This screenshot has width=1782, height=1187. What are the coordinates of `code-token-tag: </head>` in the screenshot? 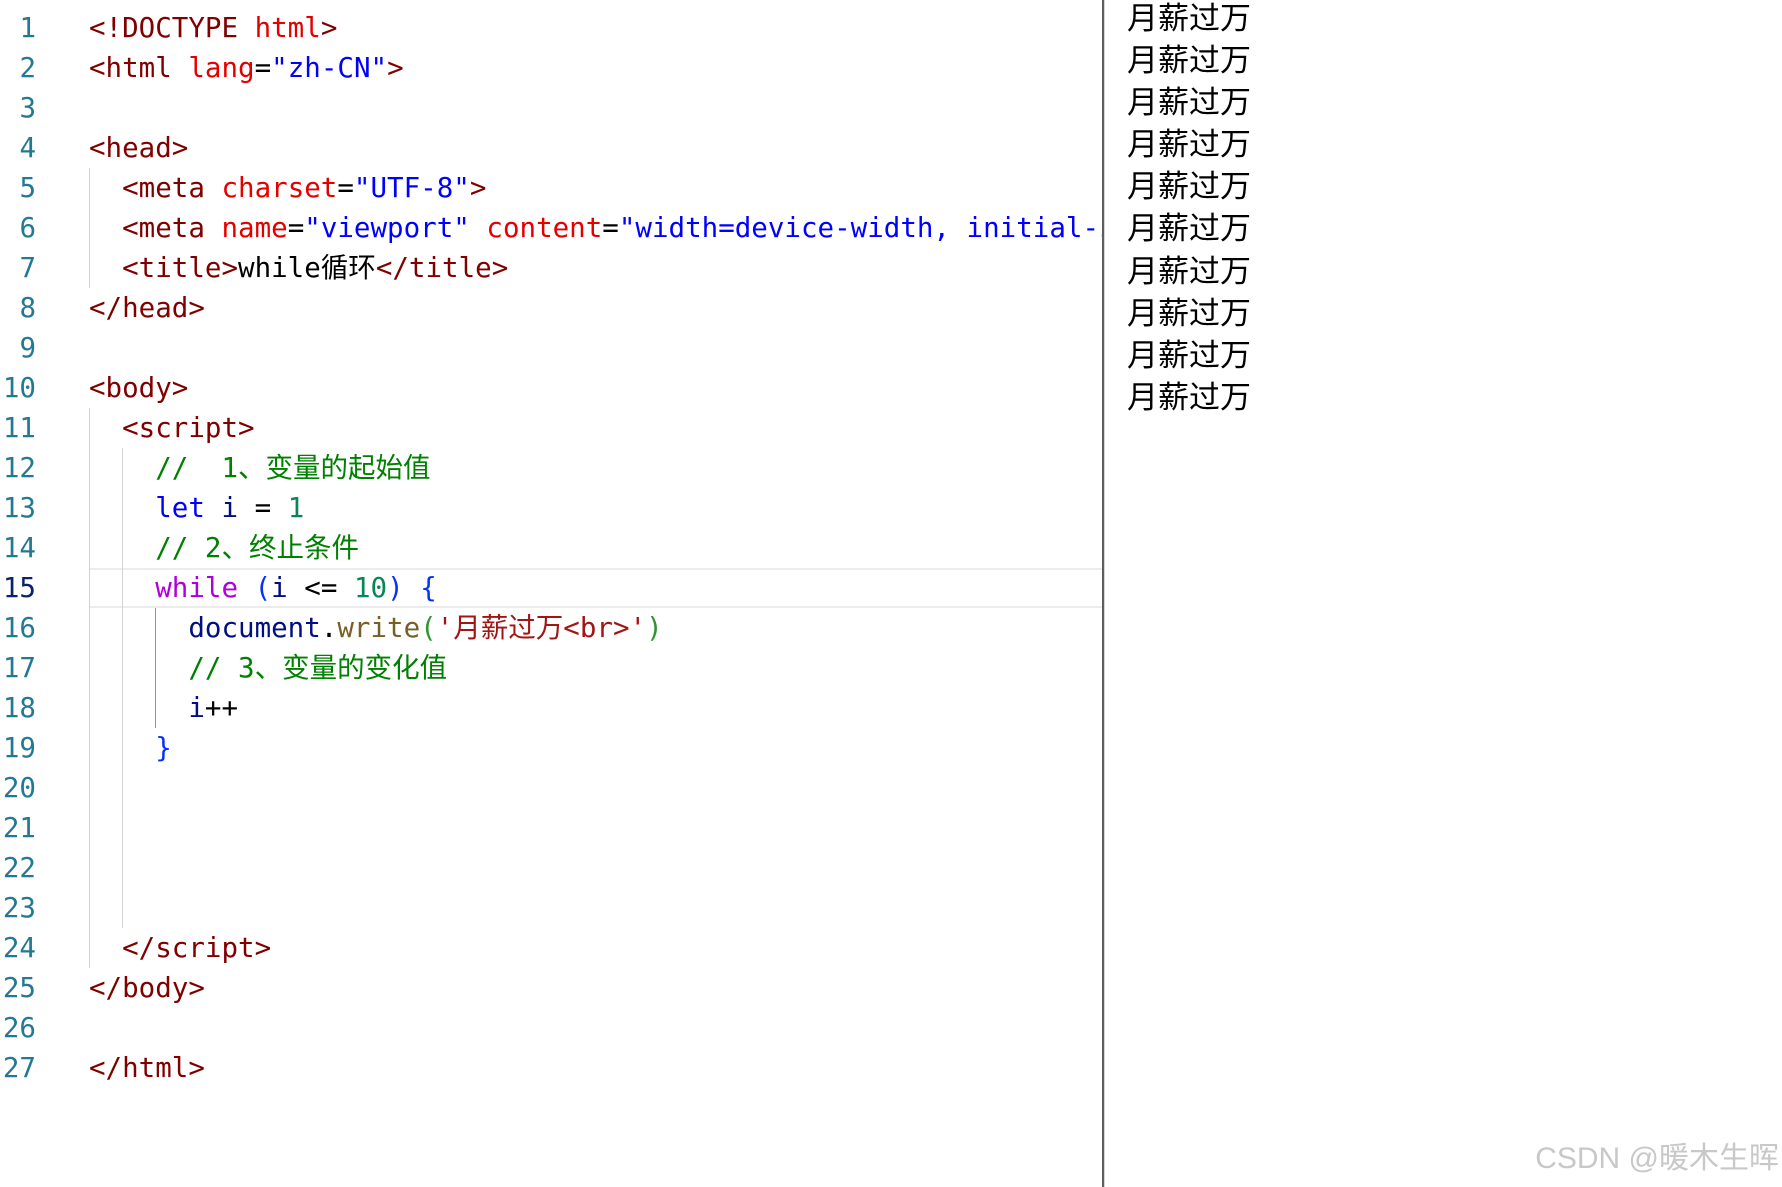 It's located at (147, 308).